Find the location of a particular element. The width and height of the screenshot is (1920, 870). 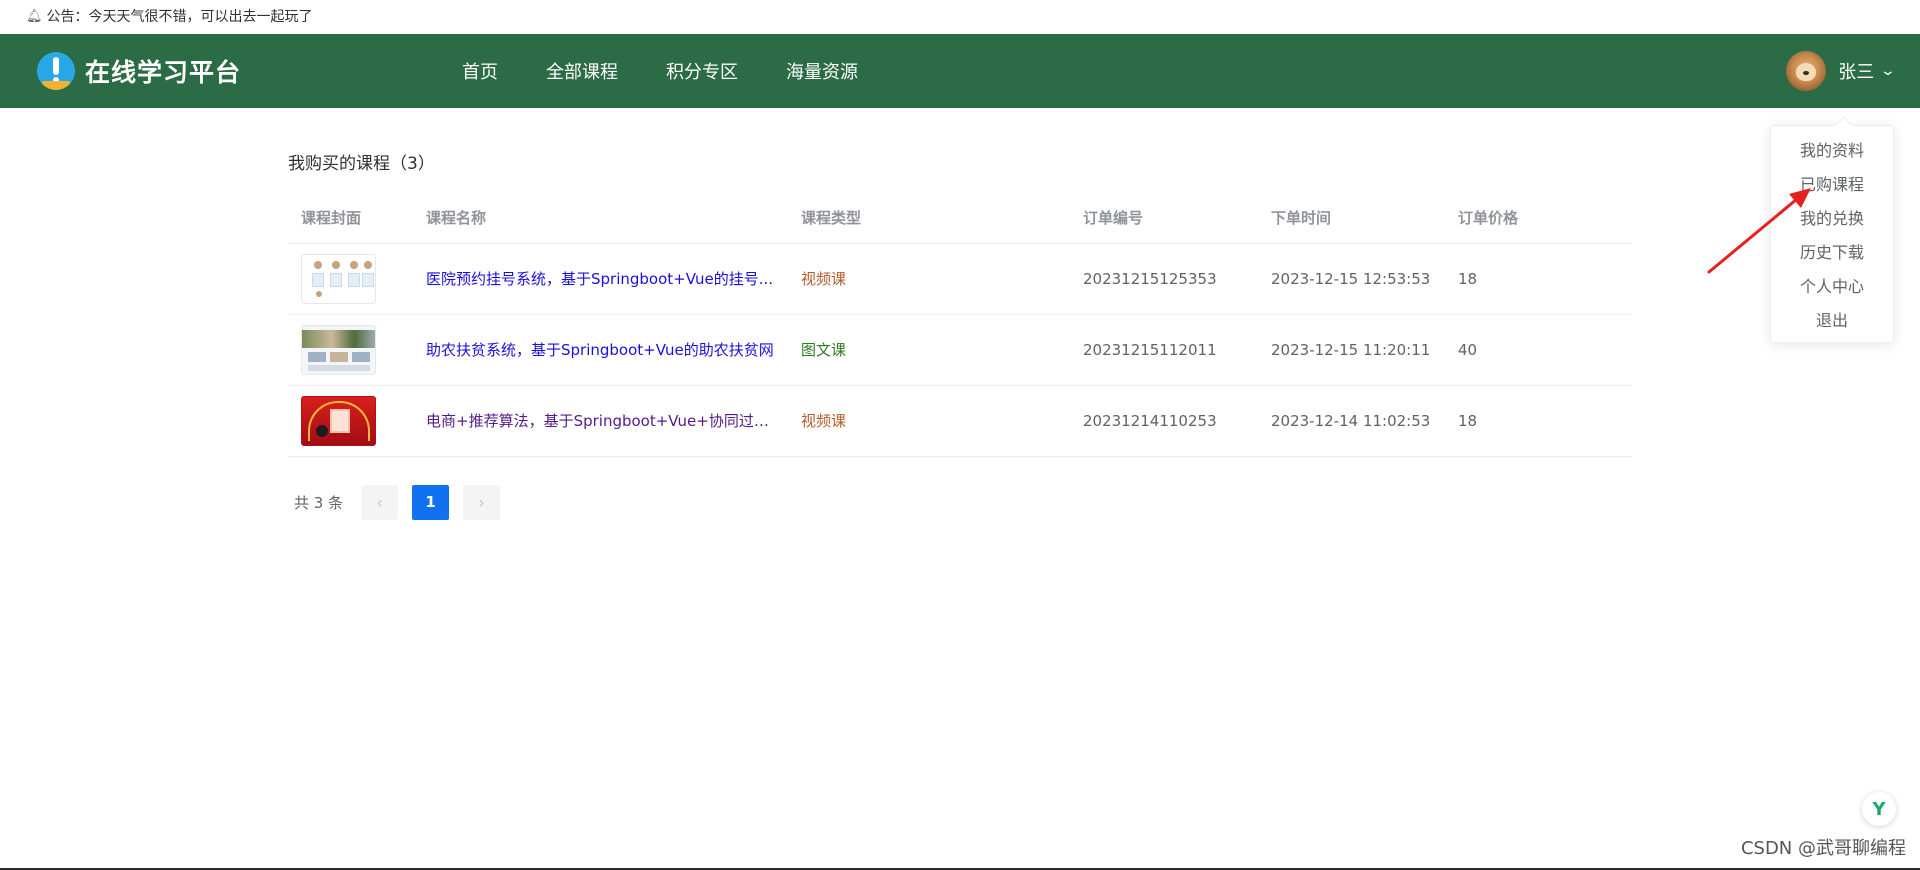

header-type: 课程类型 is located at coordinates (929, 218).